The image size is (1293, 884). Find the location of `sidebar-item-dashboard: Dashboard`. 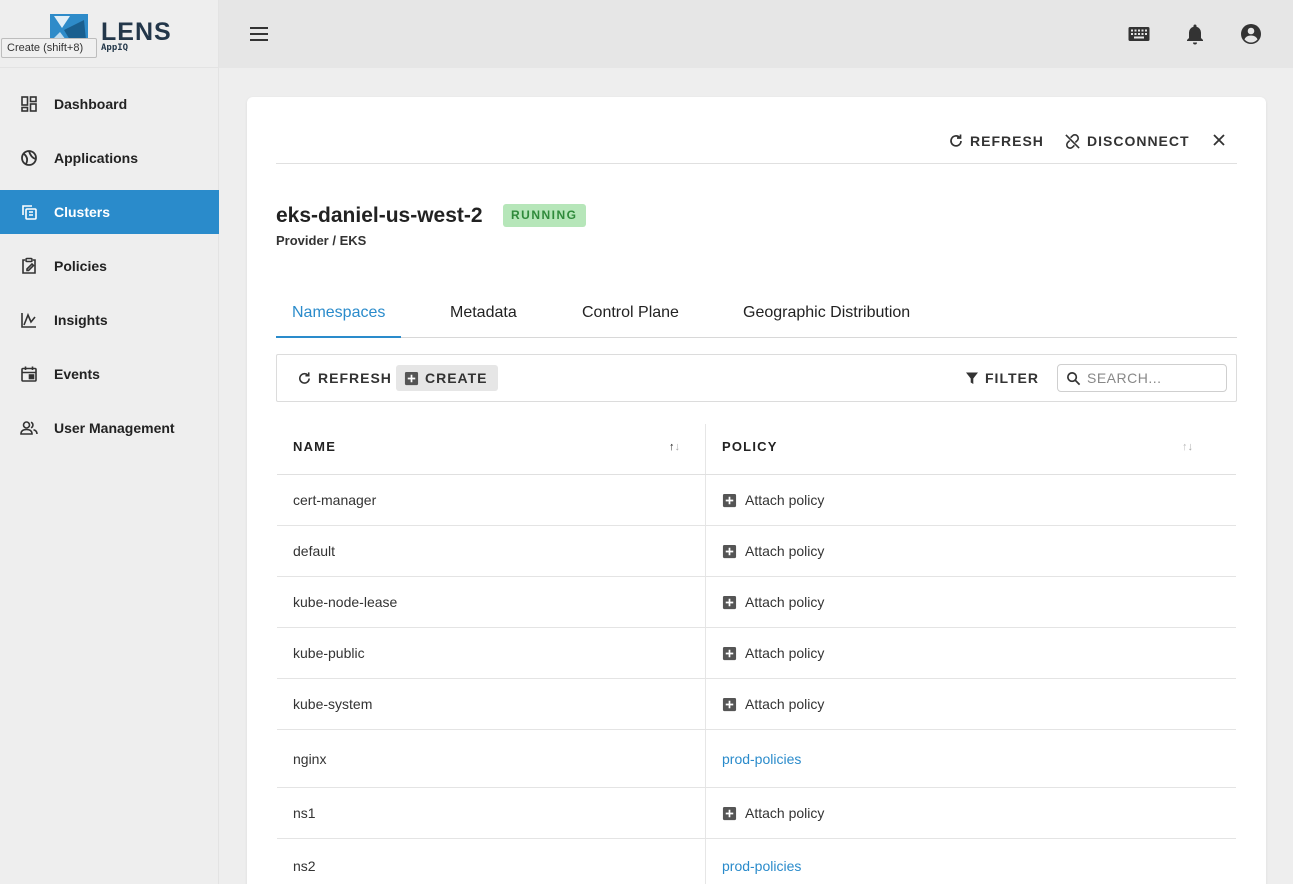

sidebar-item-dashboard: Dashboard is located at coordinates (109, 104).